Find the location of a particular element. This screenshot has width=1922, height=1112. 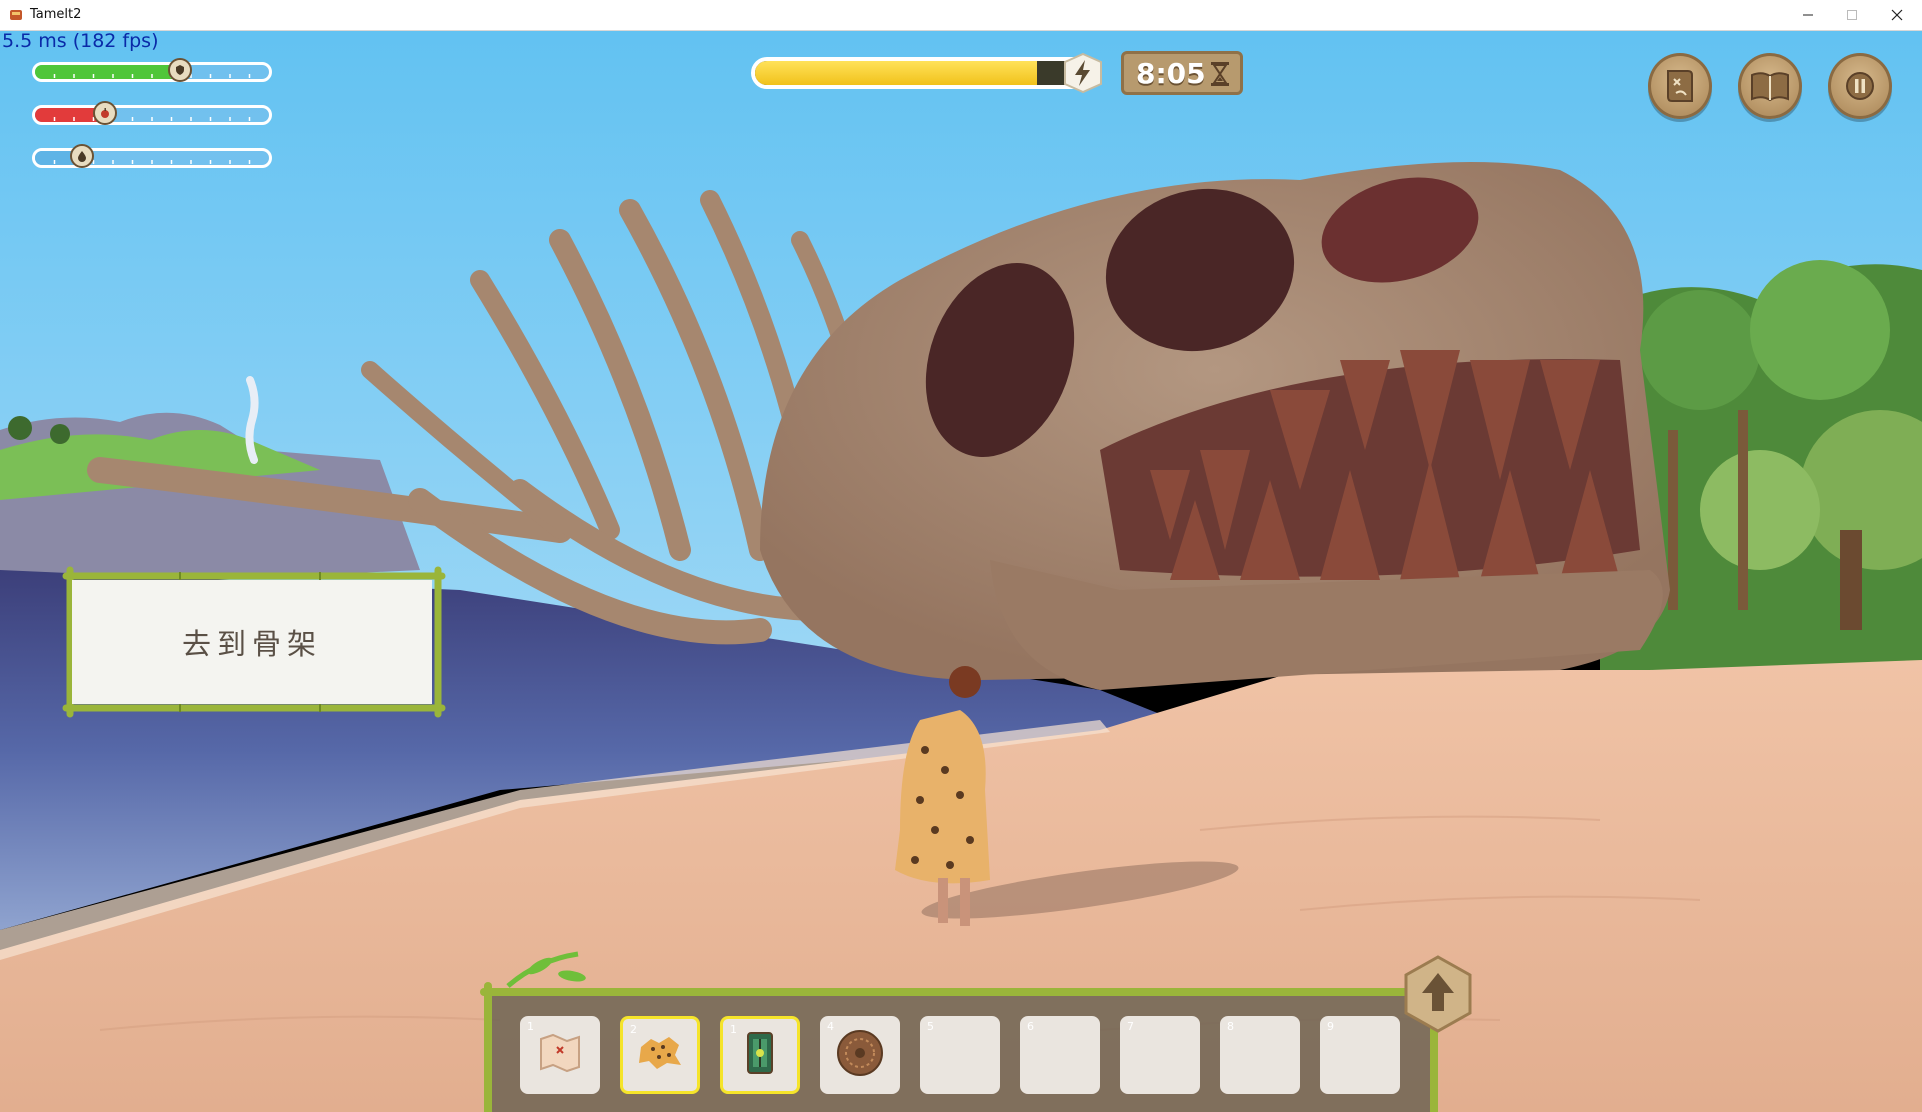

health-bar is located at coordinates (152, 70).